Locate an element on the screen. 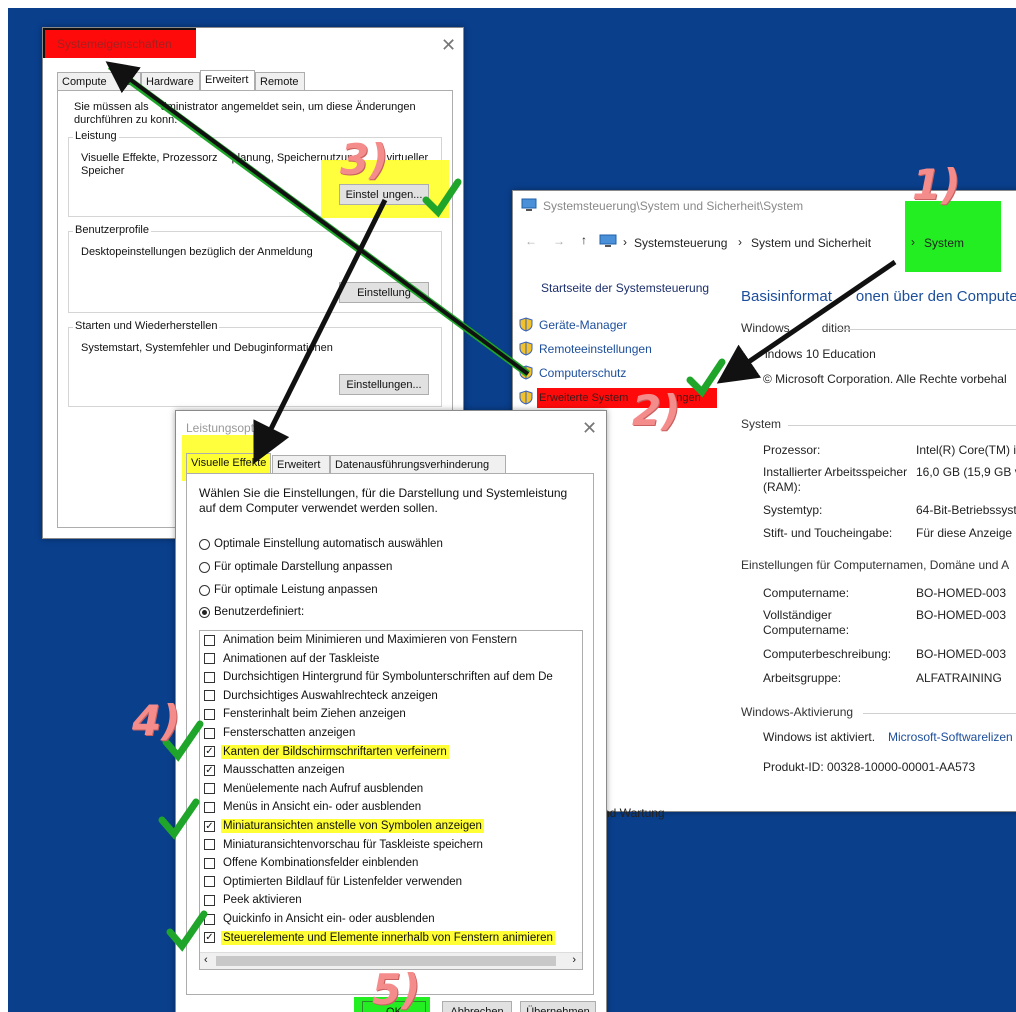 The image size is (1016, 1012). annotation-step-3: 3) is located at coordinates (364, 159).